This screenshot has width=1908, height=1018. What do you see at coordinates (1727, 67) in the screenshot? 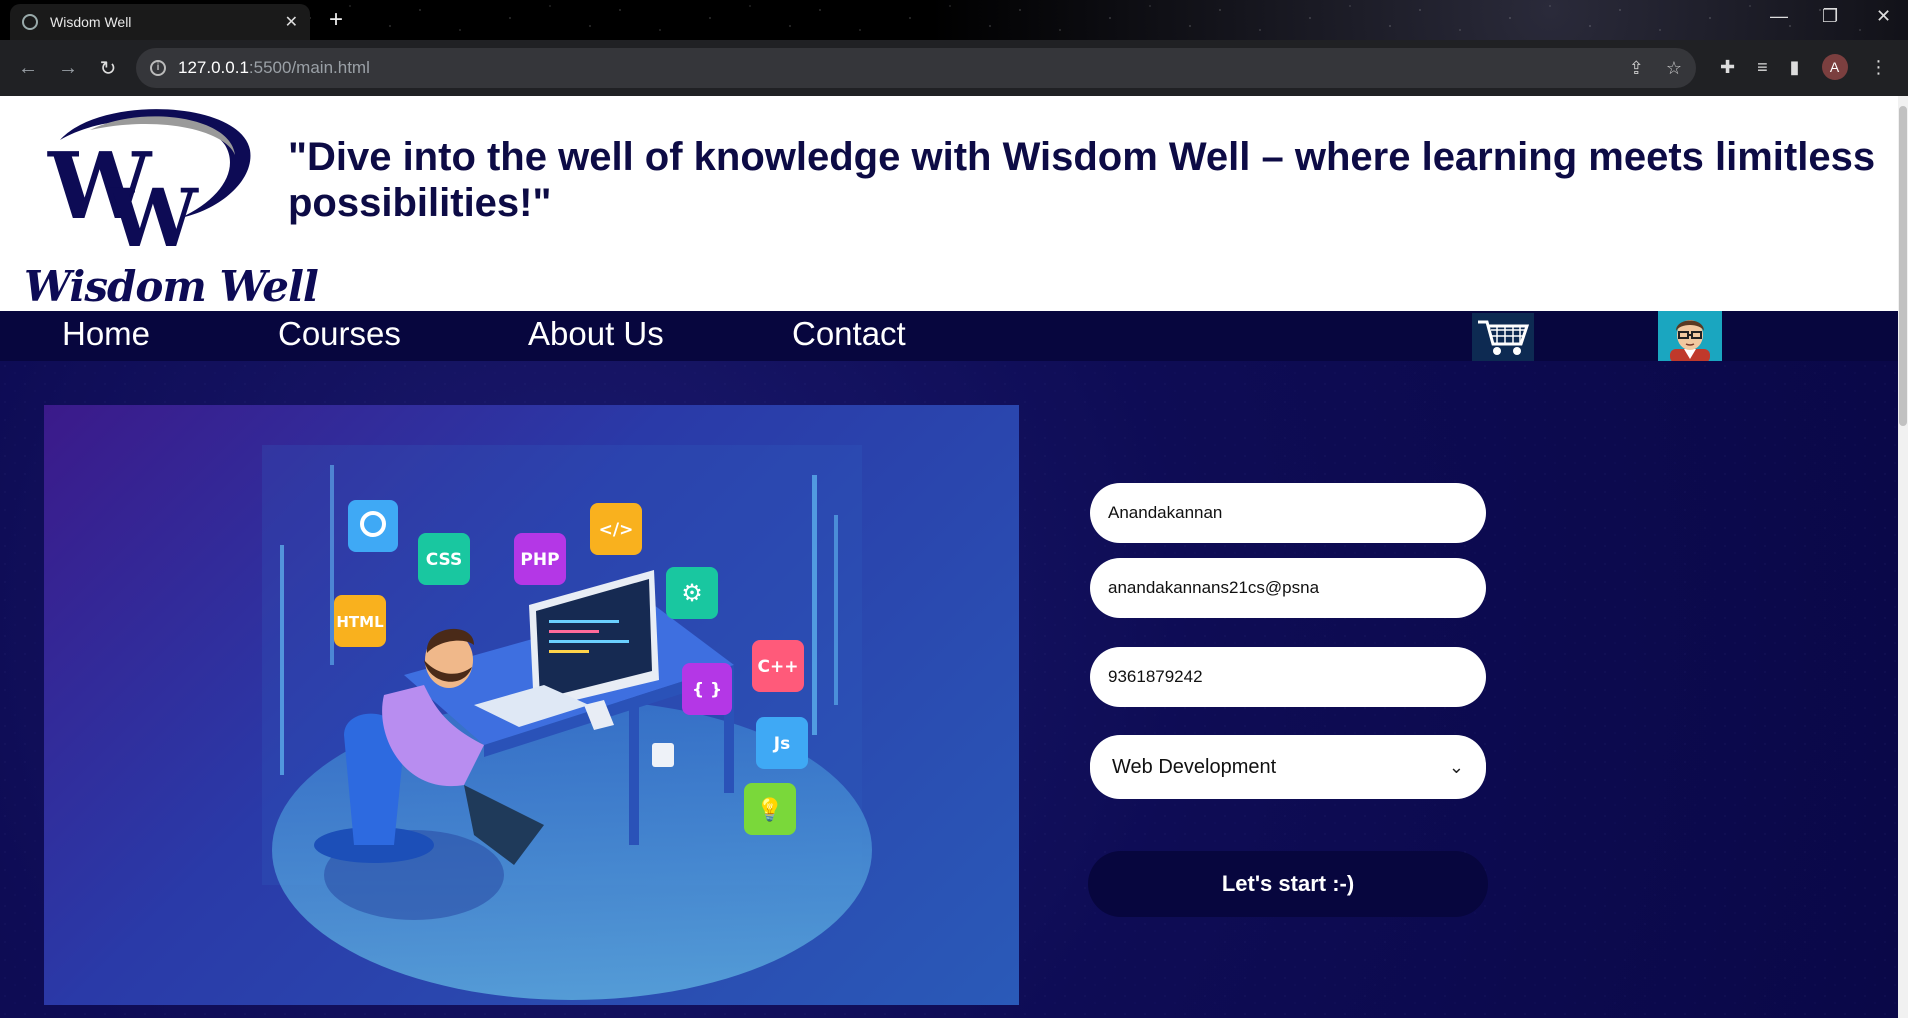
I see `extensions-puzzle-icon: ✚` at bounding box center [1727, 67].